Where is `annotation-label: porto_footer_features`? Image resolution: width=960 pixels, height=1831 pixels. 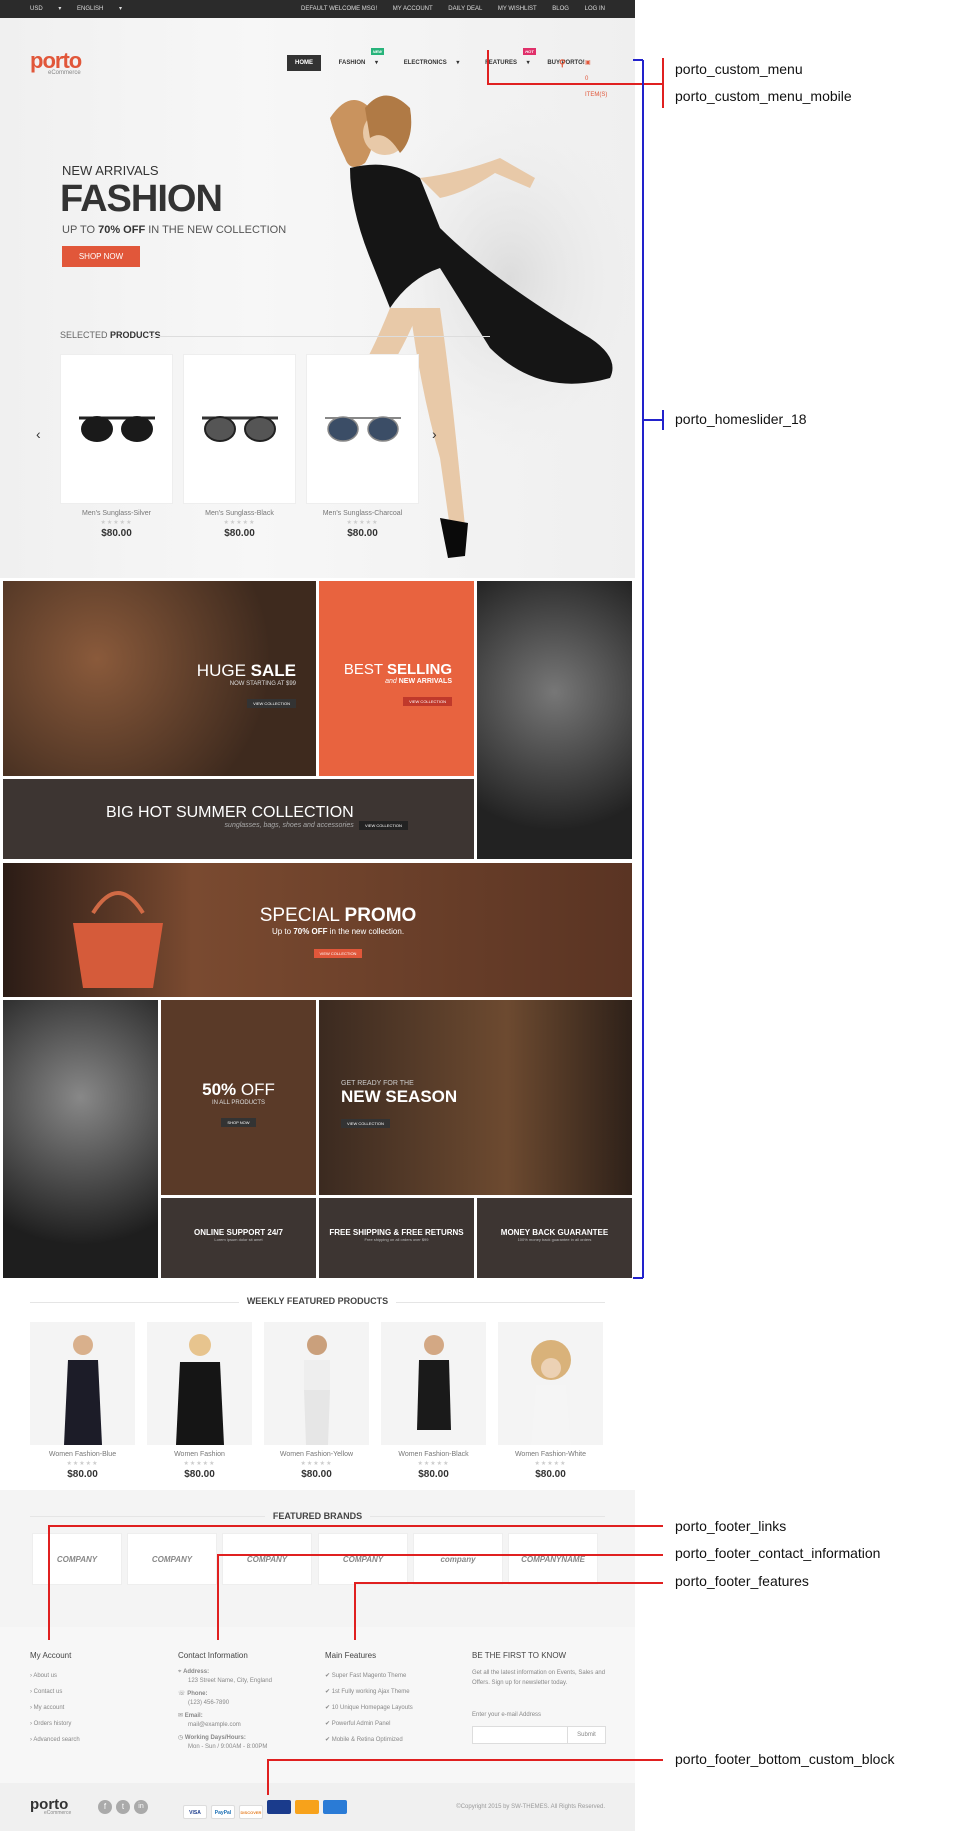 annotation-label: porto_footer_features is located at coordinates (742, 1581).